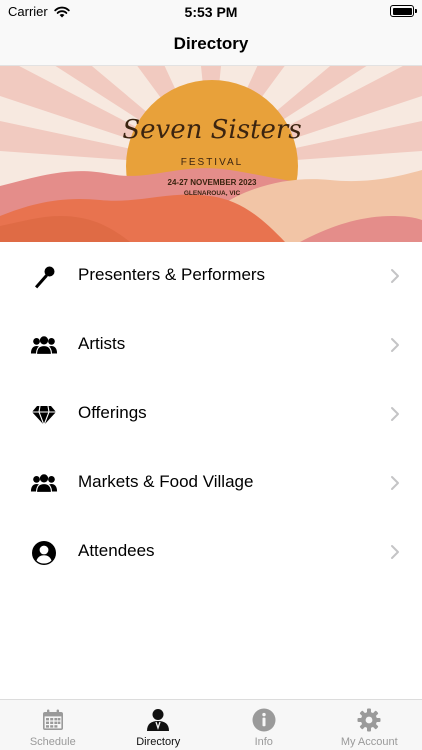  Describe the element at coordinates (158, 742) in the screenshot. I see `tab-label: Directory` at that location.